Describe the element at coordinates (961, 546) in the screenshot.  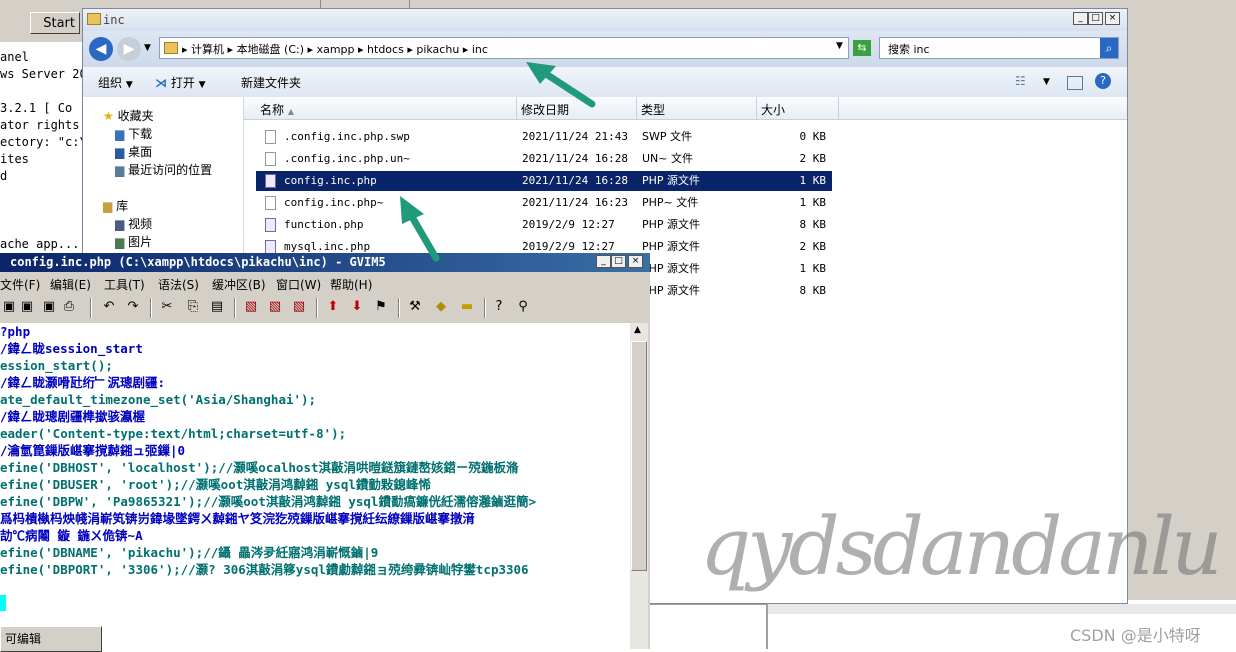
I see `handwritten-watermark: qydsdandanlu` at that location.